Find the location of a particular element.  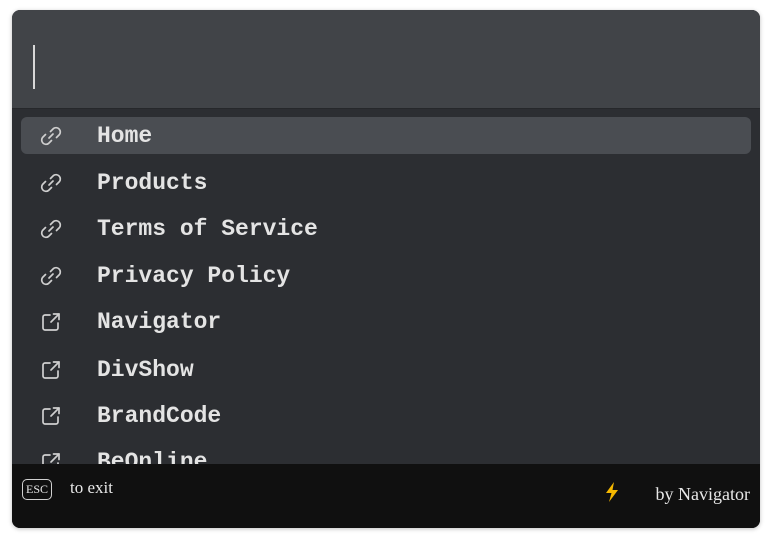

result-item-home: Home is located at coordinates (386, 135).